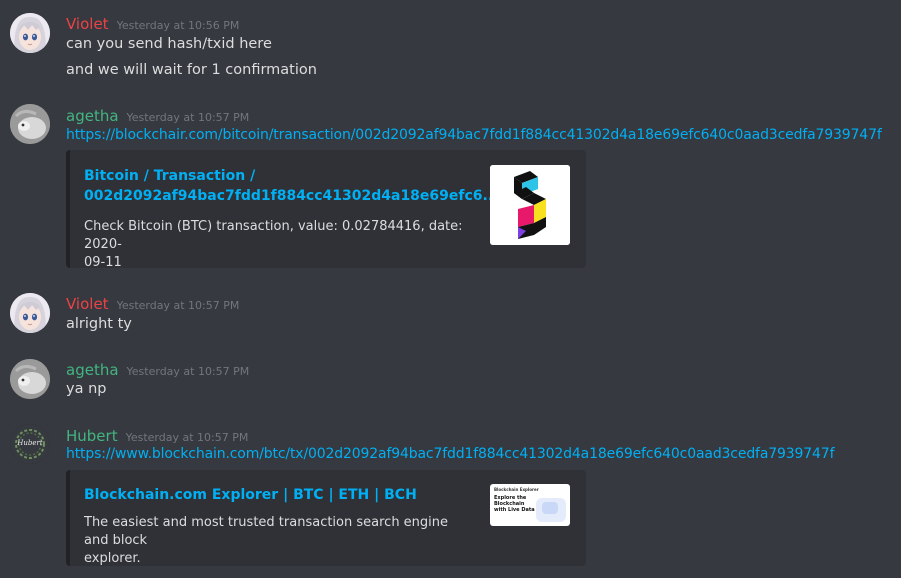 The width and height of the screenshot is (901, 578). Describe the element at coordinates (178, 25) in the screenshot. I see `timestamp: Yesterday at 10:56 PM` at that location.